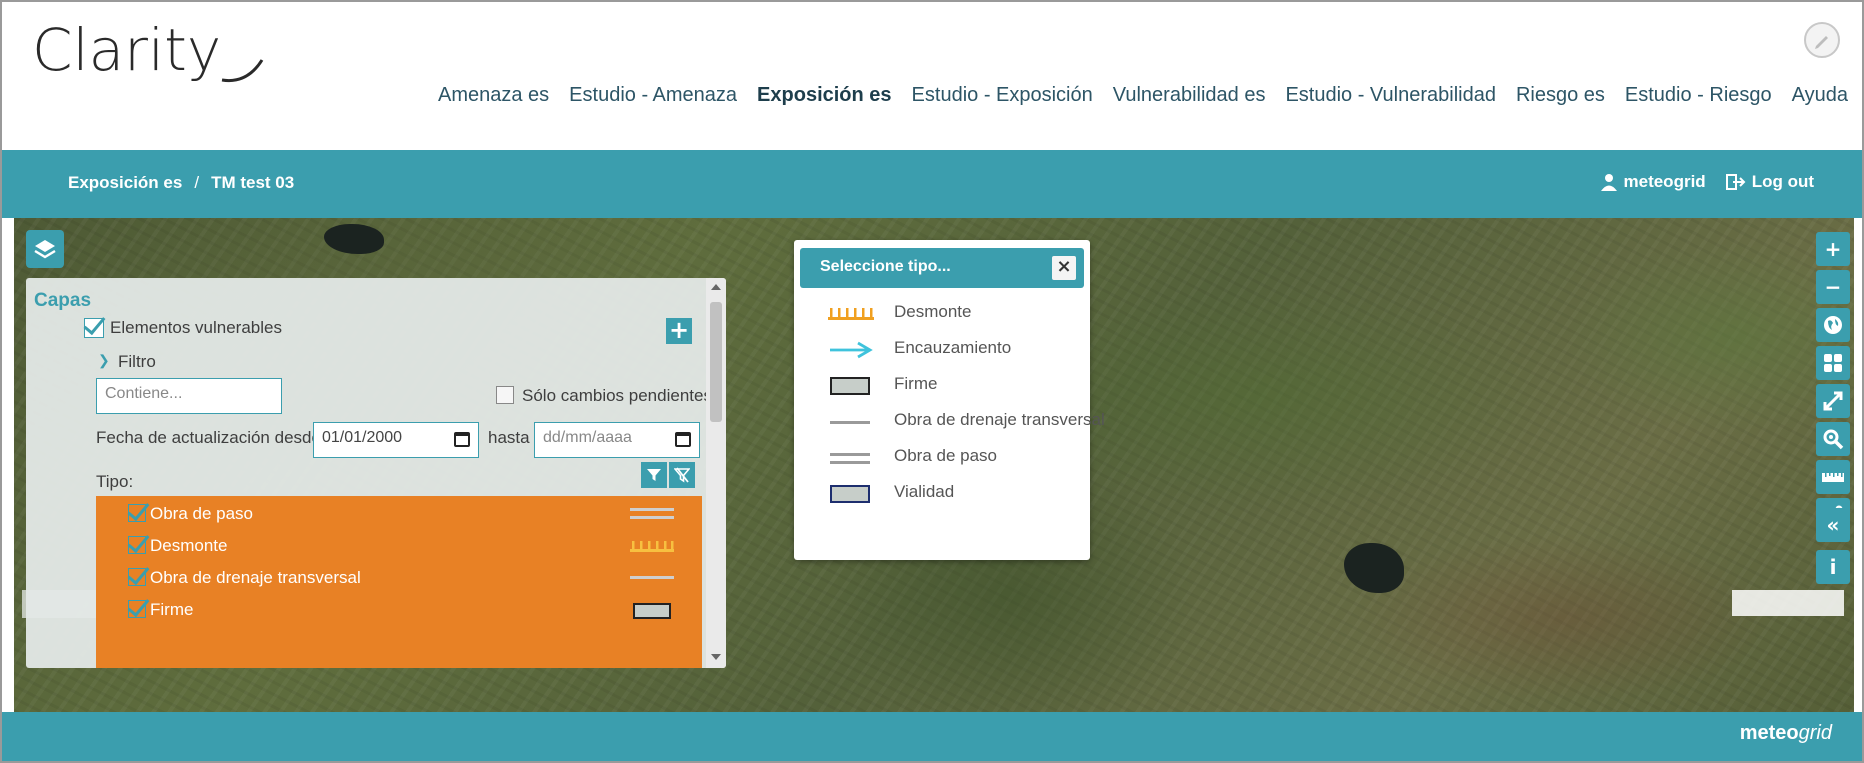 The width and height of the screenshot is (1864, 763). What do you see at coordinates (1664, 181) in the screenshot?
I see `username: meteogrid` at bounding box center [1664, 181].